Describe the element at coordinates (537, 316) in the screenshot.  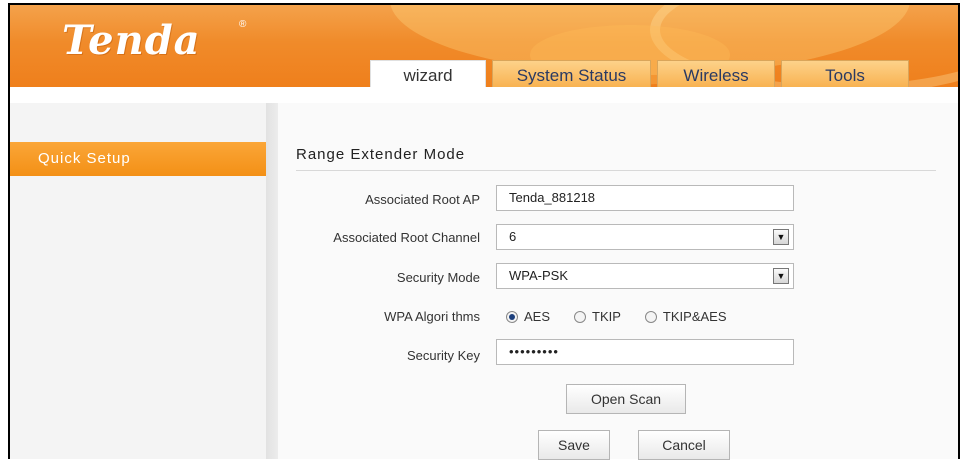
I see `radio-aes-label: AES` at that location.